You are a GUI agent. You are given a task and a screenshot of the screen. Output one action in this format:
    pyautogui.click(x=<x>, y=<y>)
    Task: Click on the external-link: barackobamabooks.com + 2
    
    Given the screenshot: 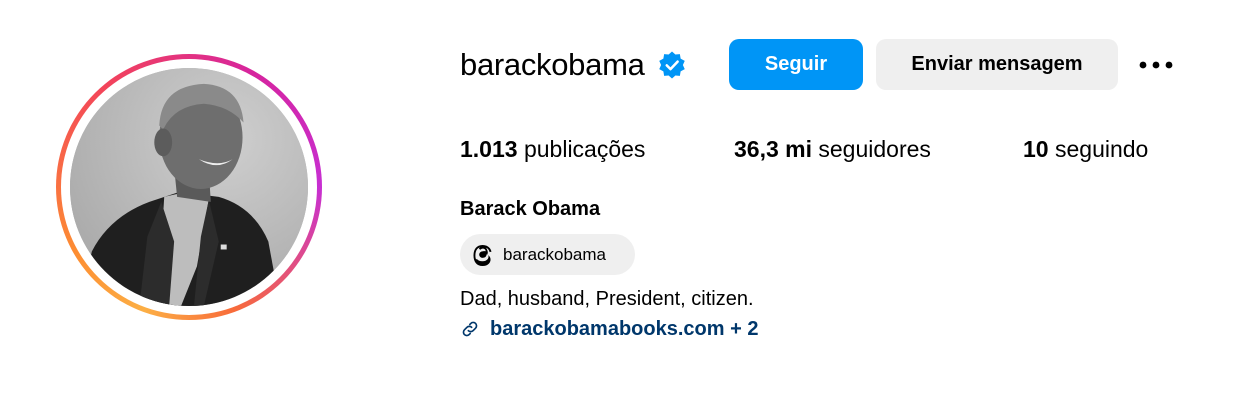 What is the action you would take?
    pyautogui.click(x=609, y=329)
    